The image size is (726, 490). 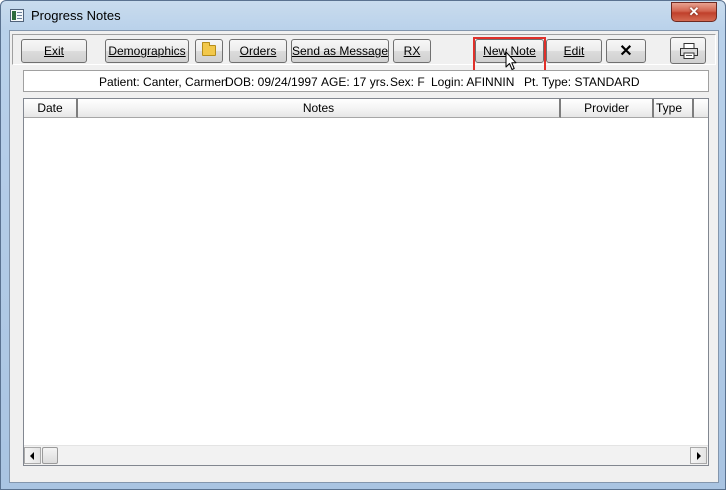 I want to click on grid-header: Date Notes Provider Type, so click(x=366, y=108).